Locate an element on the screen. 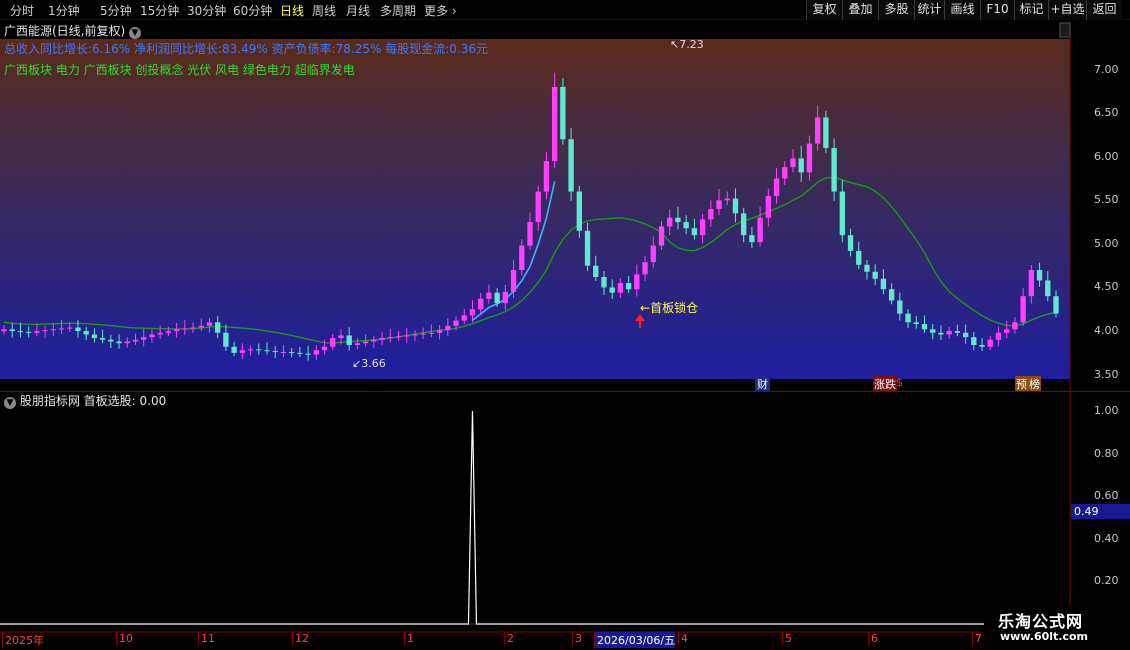 This screenshot has width=1130, height=650. period-tab-monthly: 月线 is located at coordinates (358, 10).